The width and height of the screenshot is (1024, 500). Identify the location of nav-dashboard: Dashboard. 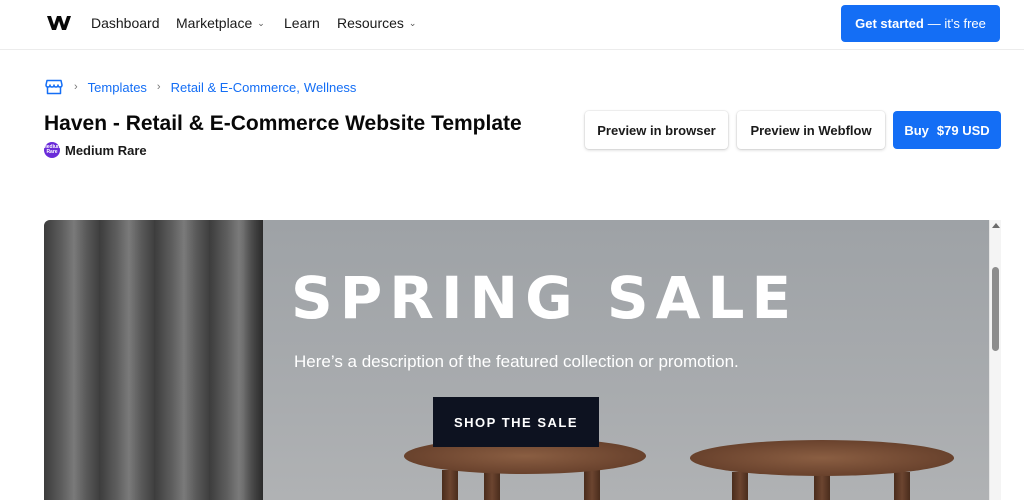
(125, 23).